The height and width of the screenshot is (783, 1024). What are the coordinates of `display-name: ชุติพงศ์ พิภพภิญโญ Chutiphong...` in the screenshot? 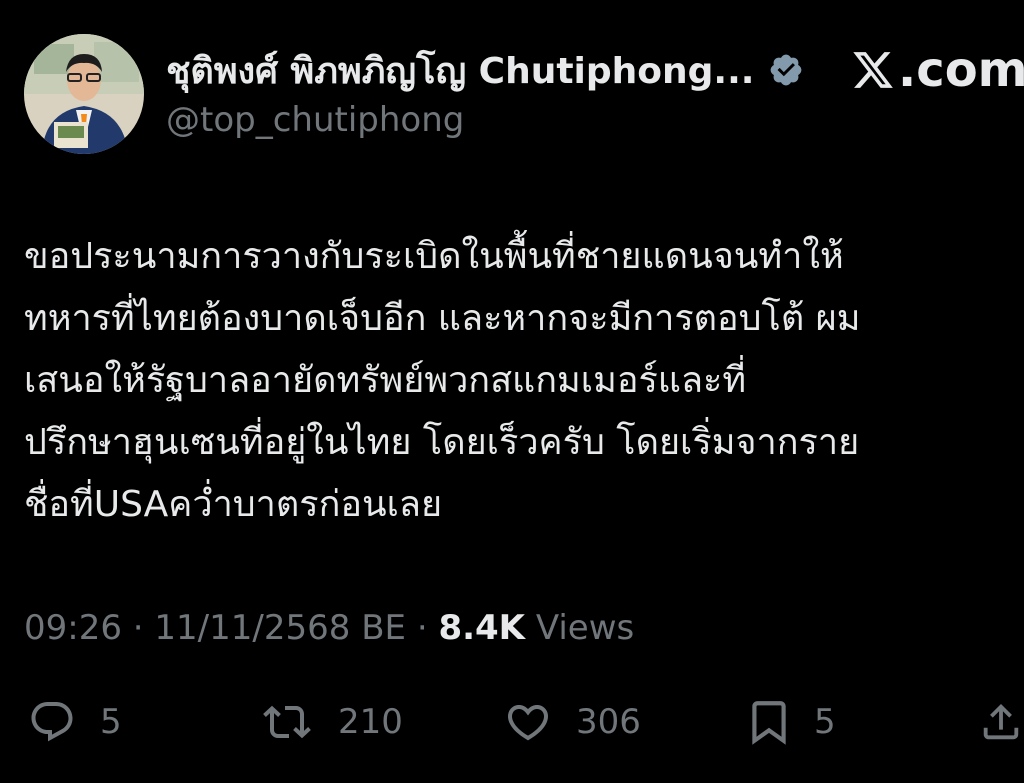 It's located at (460, 72).